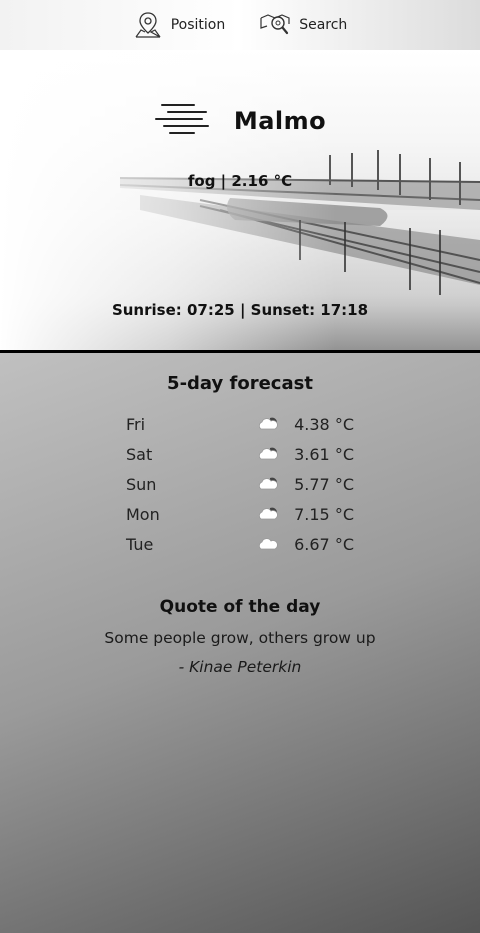 The height and width of the screenshot is (933, 480). Describe the element at coordinates (240, 383) in the screenshot. I see `forecast-title: 5-day forecast` at that location.